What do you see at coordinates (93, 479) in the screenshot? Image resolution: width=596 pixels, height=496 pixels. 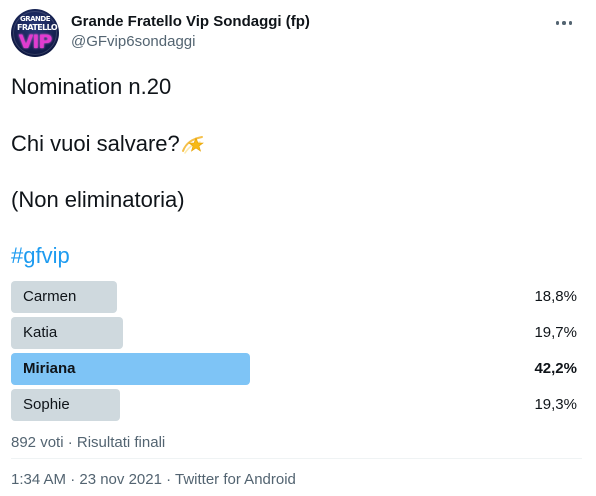 I see `tweet-timestamp: 1:34 AM · 23 nov 2021 ·` at bounding box center [93, 479].